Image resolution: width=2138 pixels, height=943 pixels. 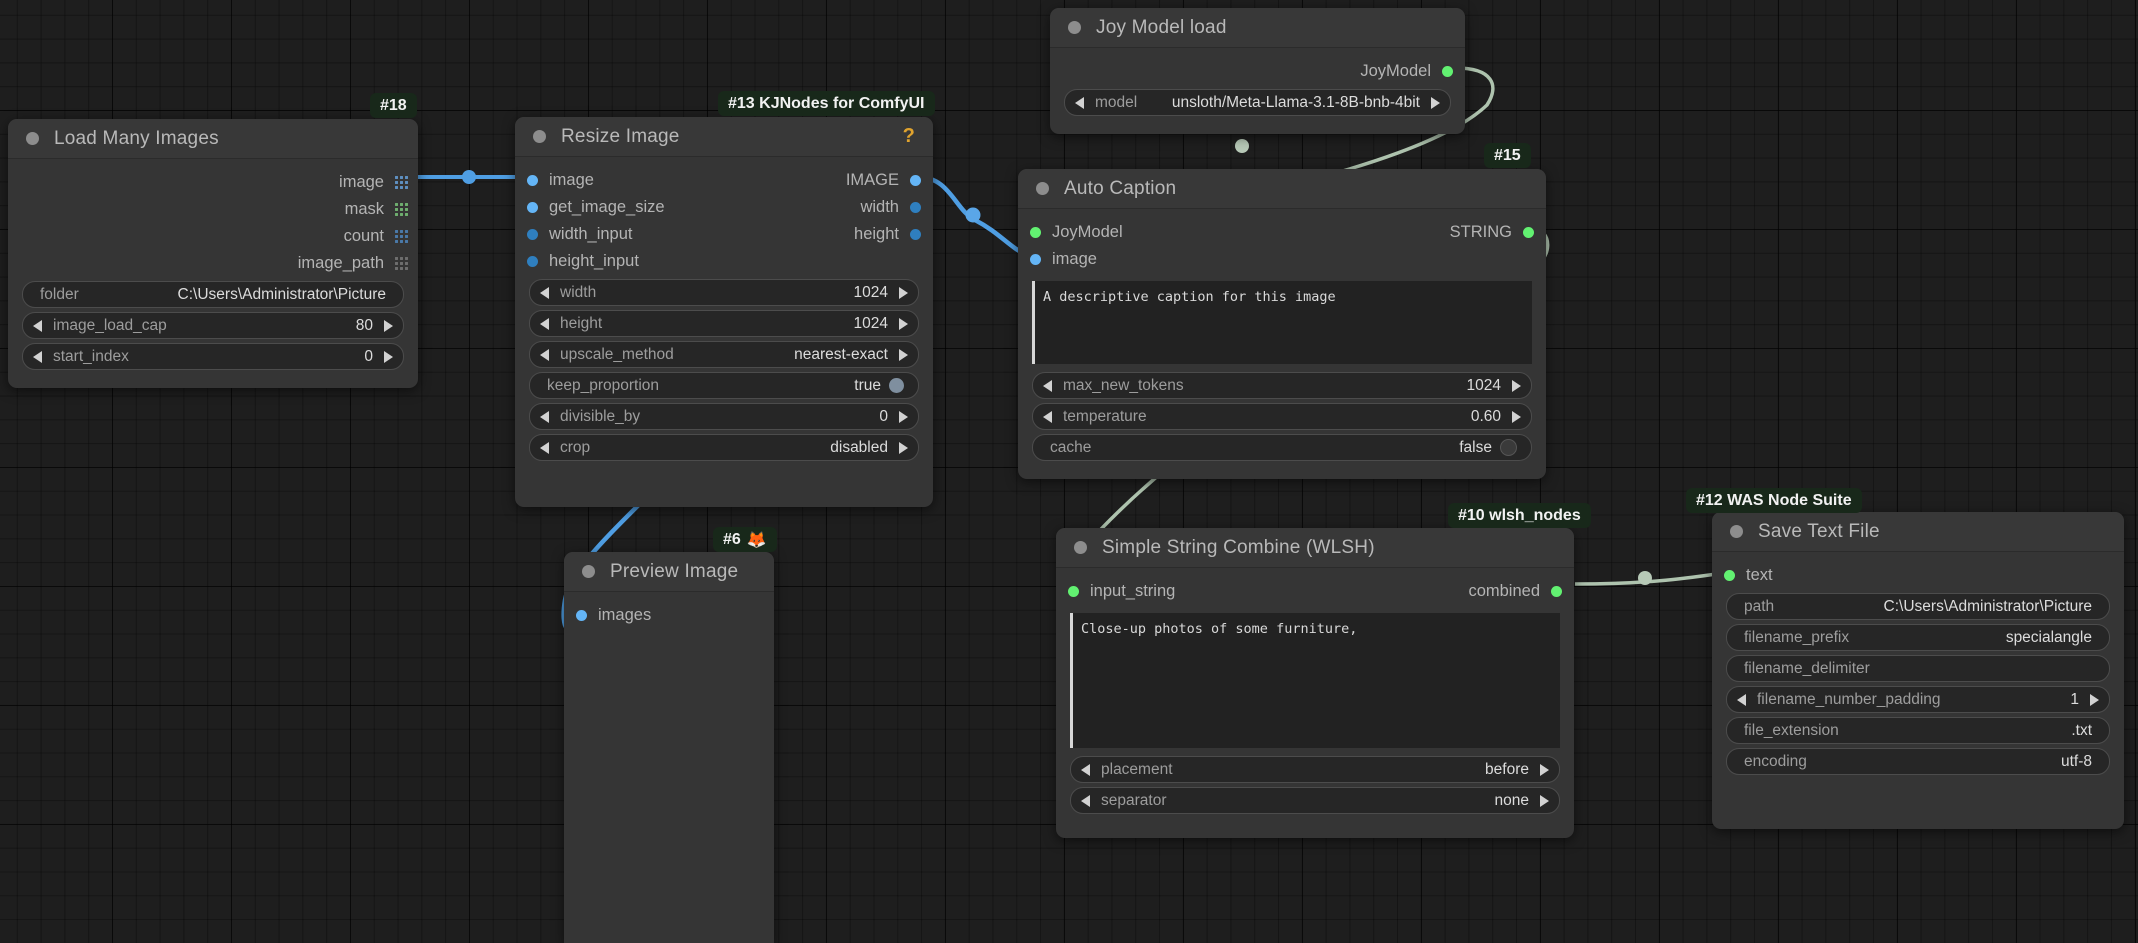 What do you see at coordinates (213, 294) in the screenshot?
I see `widget-folder: folder C:\Users\Administrator\Picture` at bounding box center [213, 294].